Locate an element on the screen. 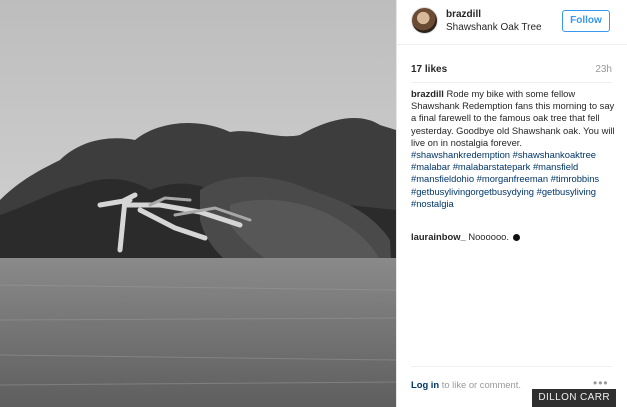 This screenshot has height=407, width=627. login-link: Log in is located at coordinates (425, 384).